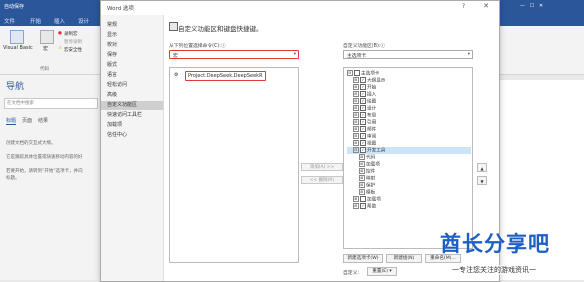 The width and height of the screenshot is (584, 282). What do you see at coordinates (27, 120) in the screenshot?
I see `nav-tab-pages: 页面` at bounding box center [27, 120].